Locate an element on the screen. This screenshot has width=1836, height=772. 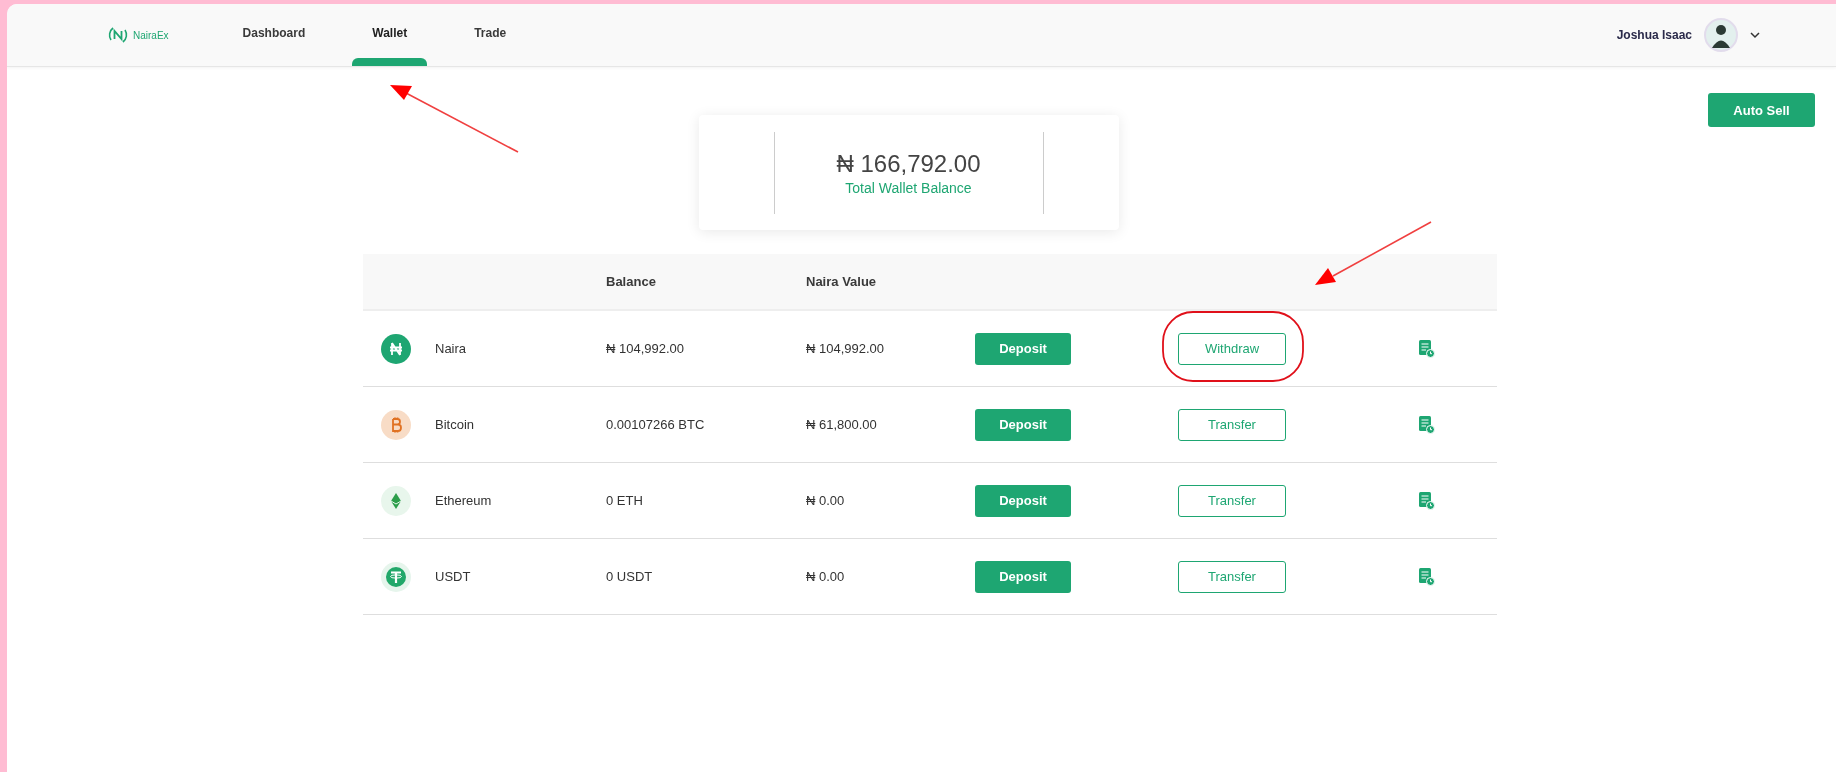
asset-name: Bitcoin is located at coordinates (455, 424).